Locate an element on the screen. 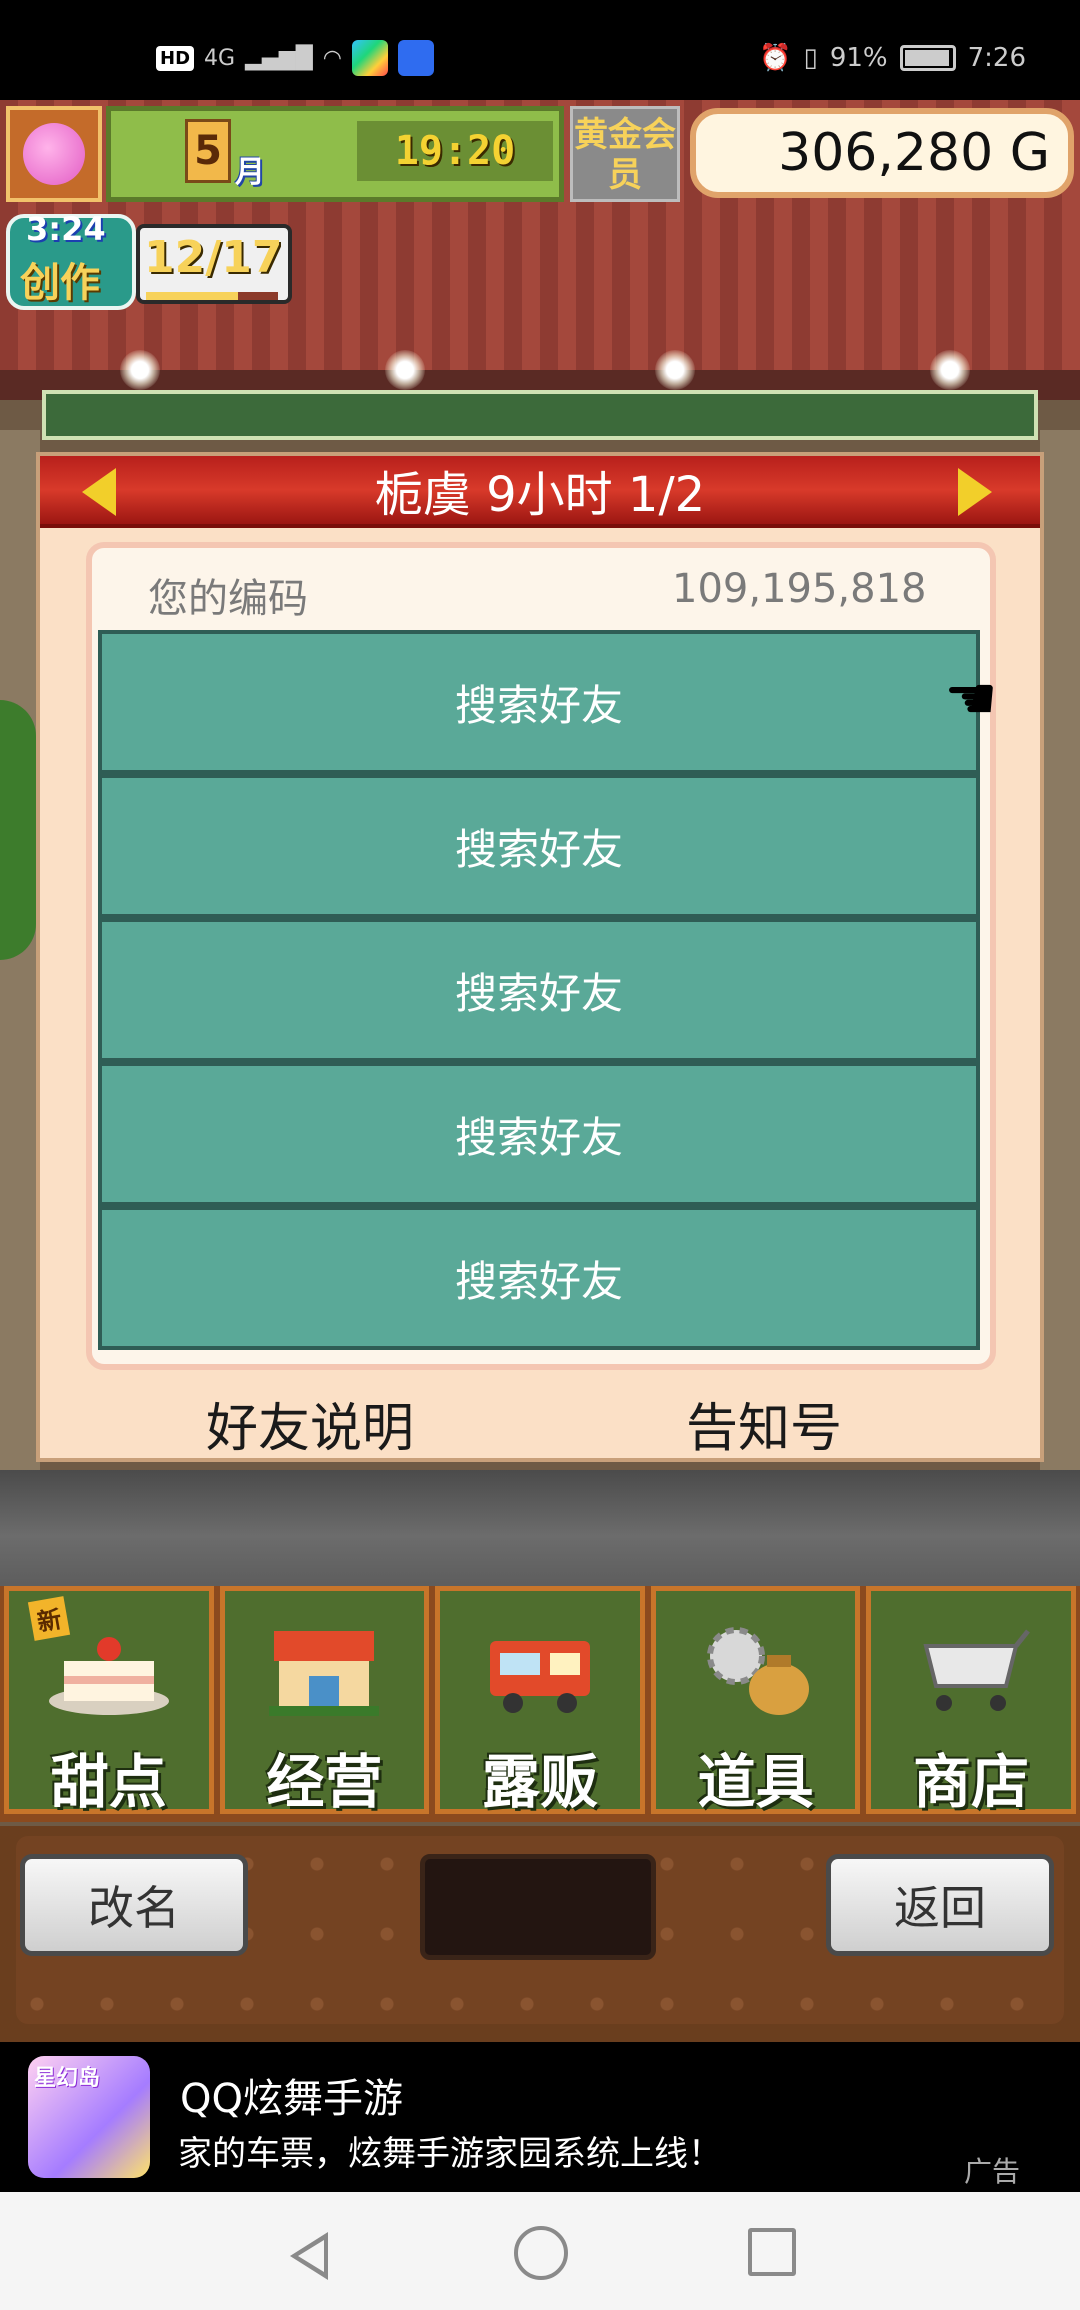 This screenshot has width=1080, height=2310. signal-icon: ▂▄▆█ is located at coordinates (279, 58).